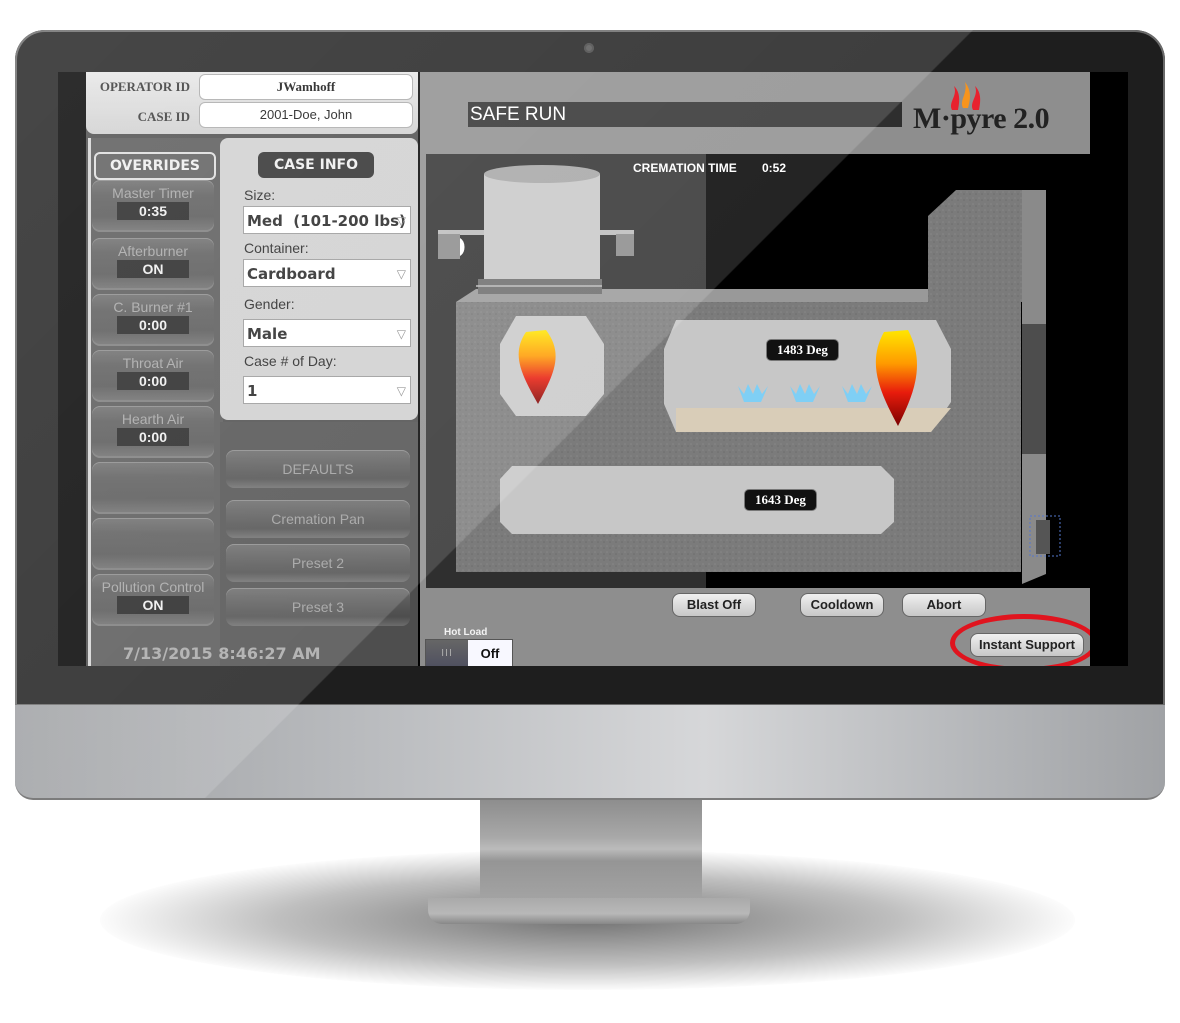  What do you see at coordinates (591, 855) in the screenshot?
I see `monitor-stand-neck` at bounding box center [591, 855].